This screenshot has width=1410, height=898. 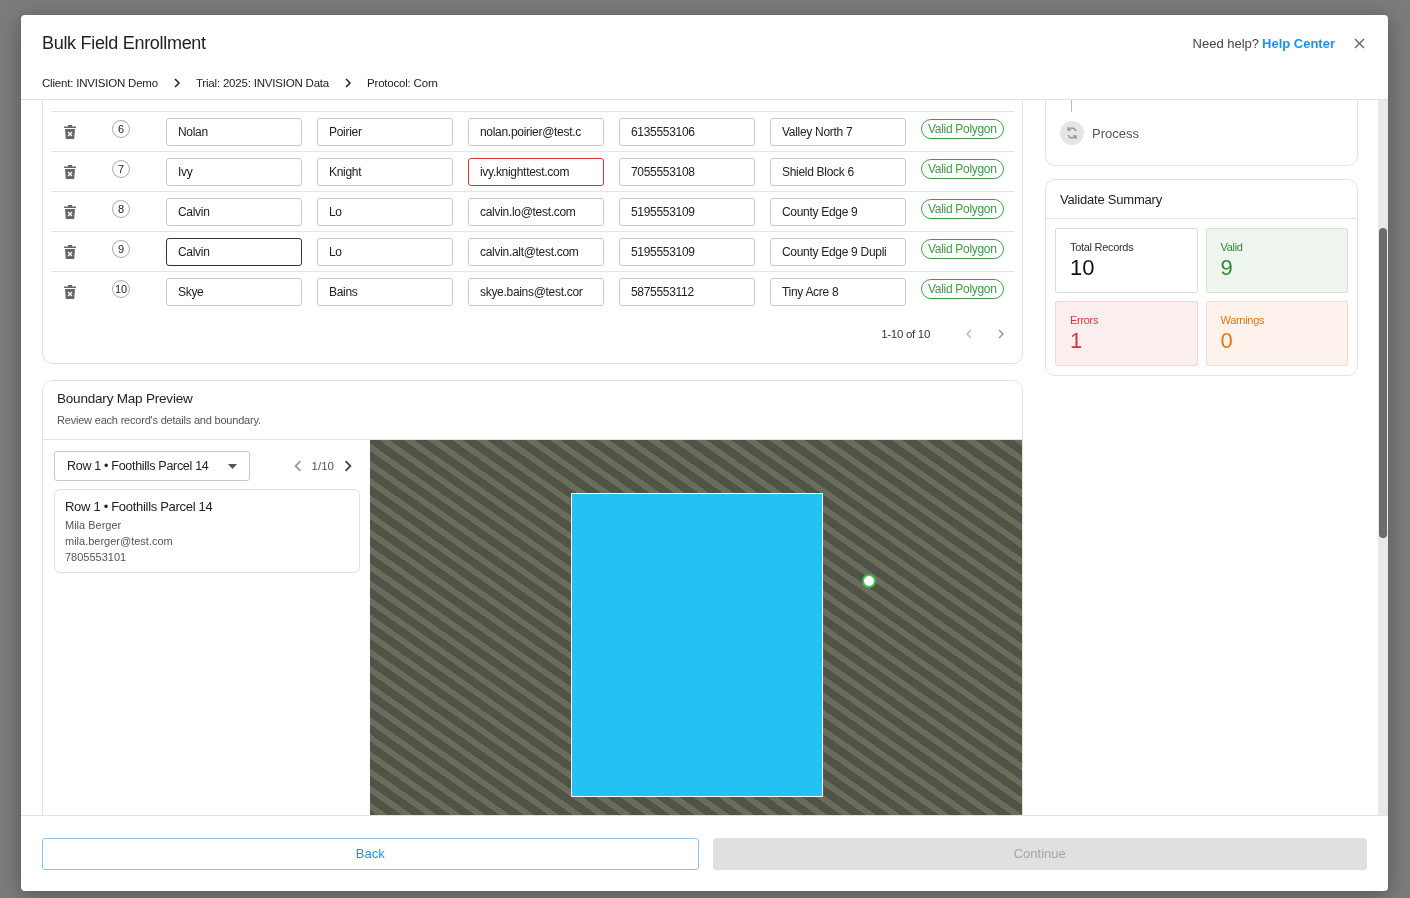 I want to click on table-input-field: Valley North 7, so click(x=838, y=131).